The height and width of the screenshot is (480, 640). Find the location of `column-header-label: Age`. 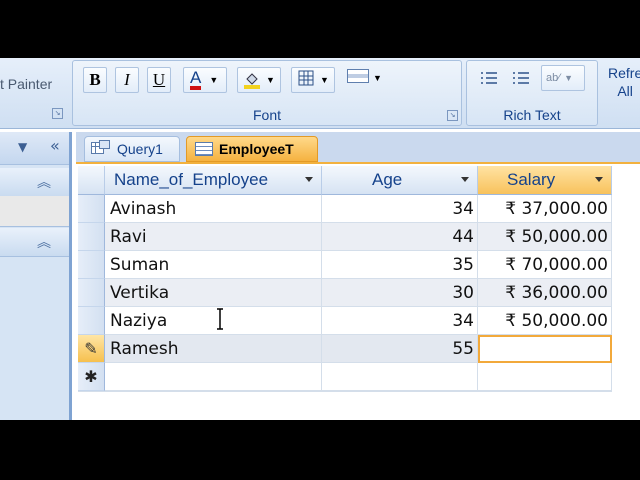

column-header-label: Age is located at coordinates (387, 179).